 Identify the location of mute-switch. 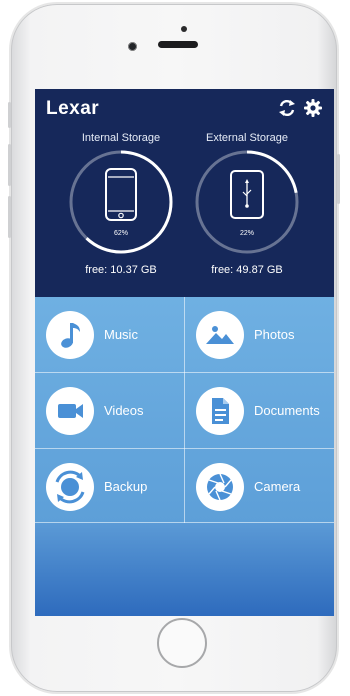
(9, 115).